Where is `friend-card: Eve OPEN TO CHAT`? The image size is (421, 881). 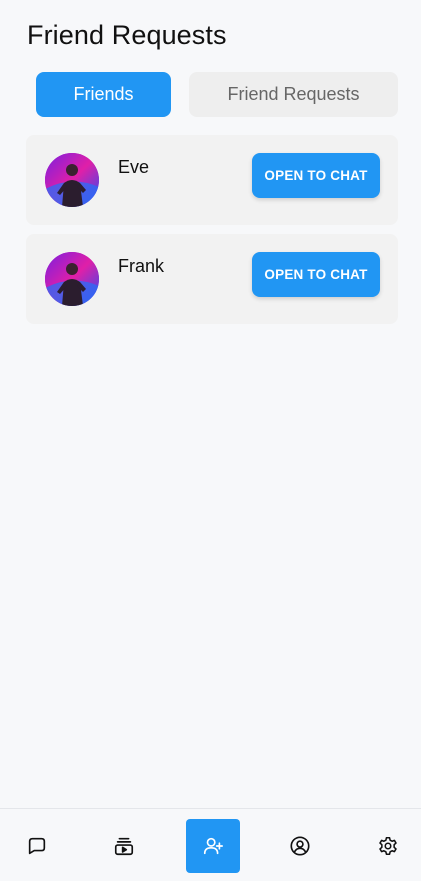 friend-card: Eve OPEN TO CHAT is located at coordinates (212, 180).